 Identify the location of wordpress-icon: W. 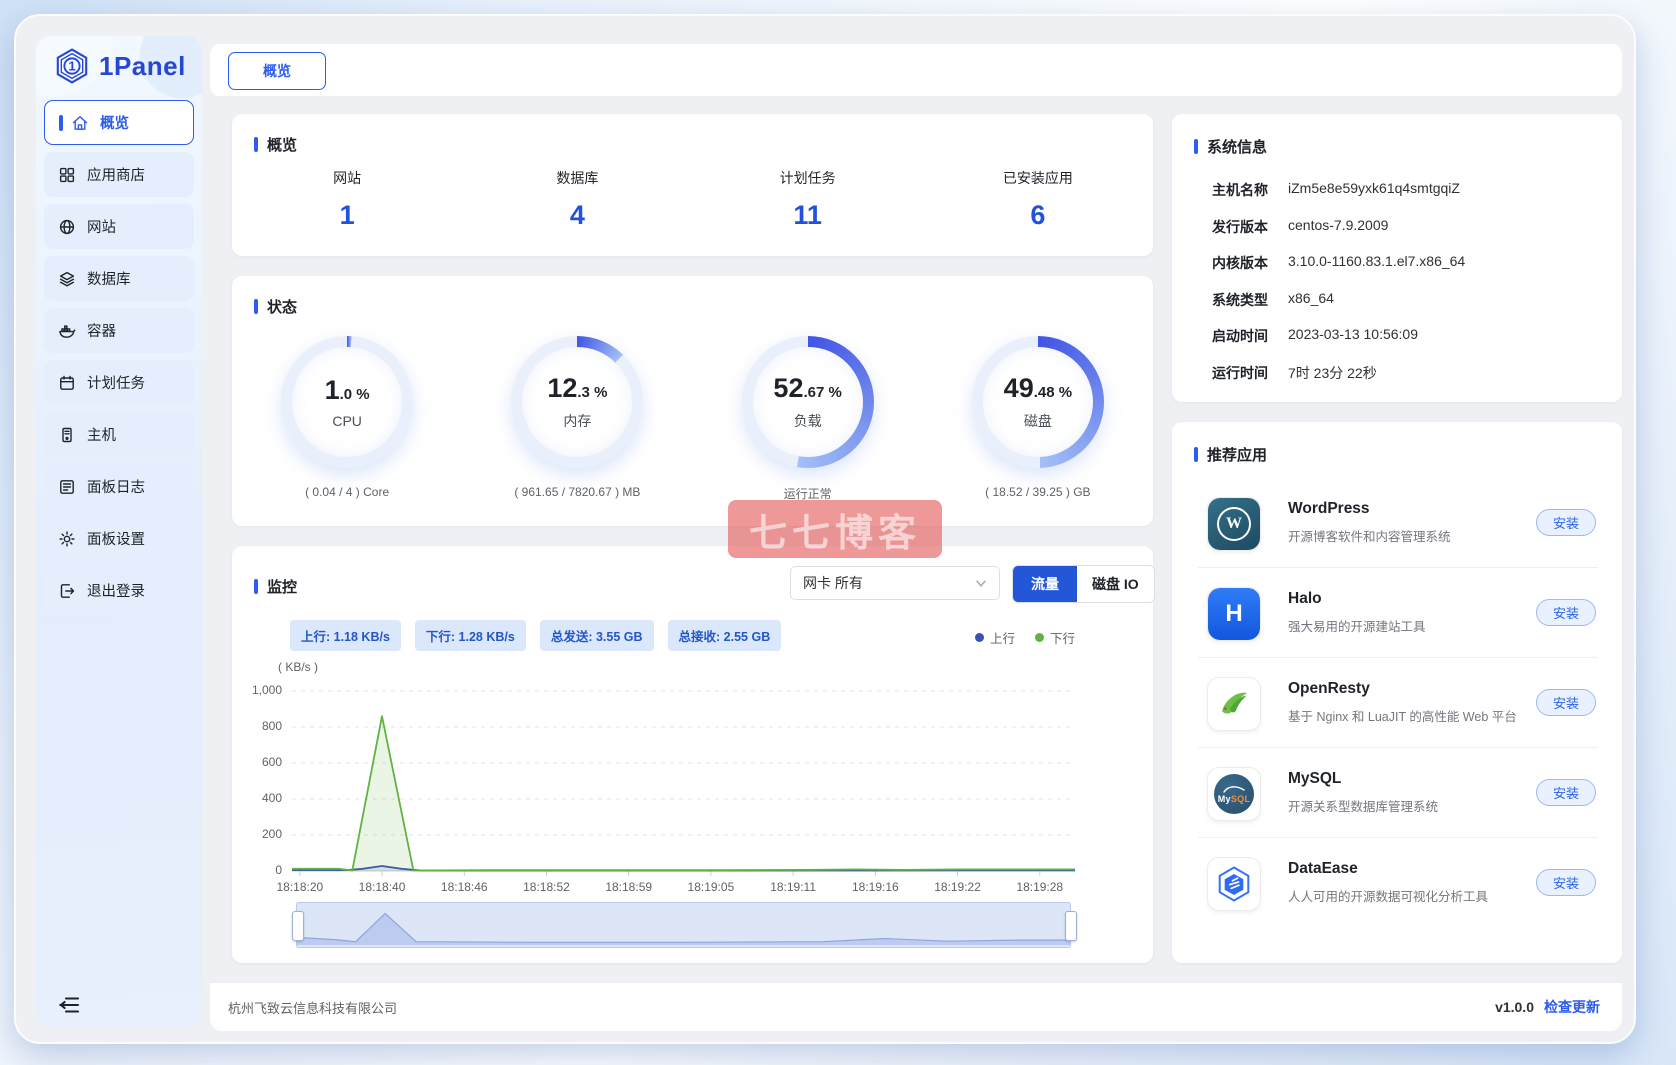
(1234, 524).